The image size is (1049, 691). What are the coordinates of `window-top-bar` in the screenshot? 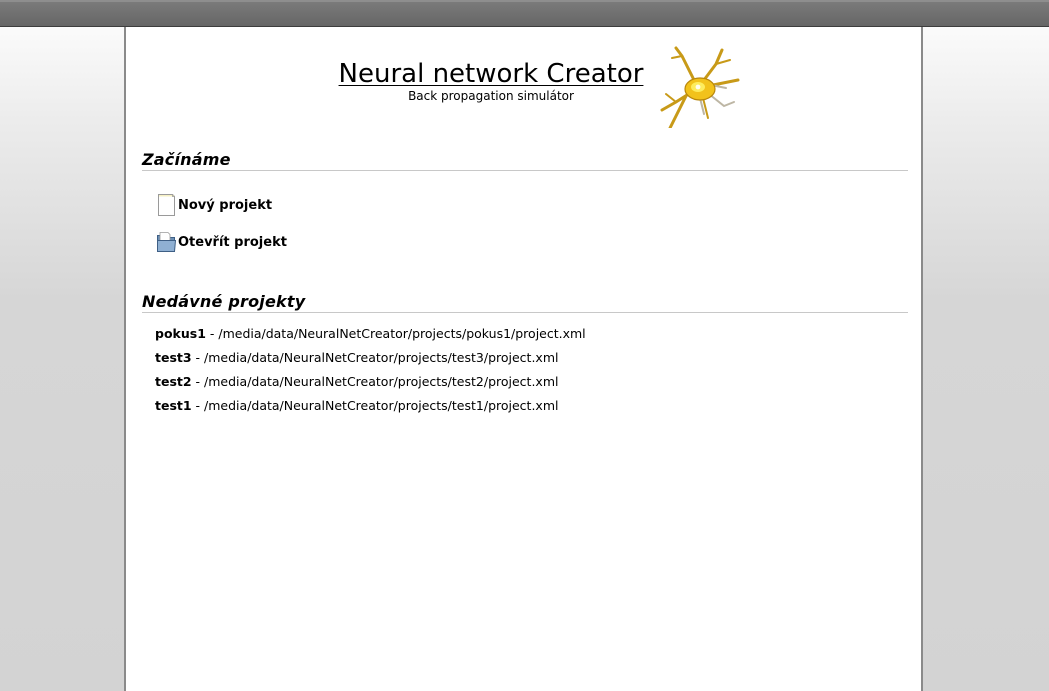 It's located at (524, 13).